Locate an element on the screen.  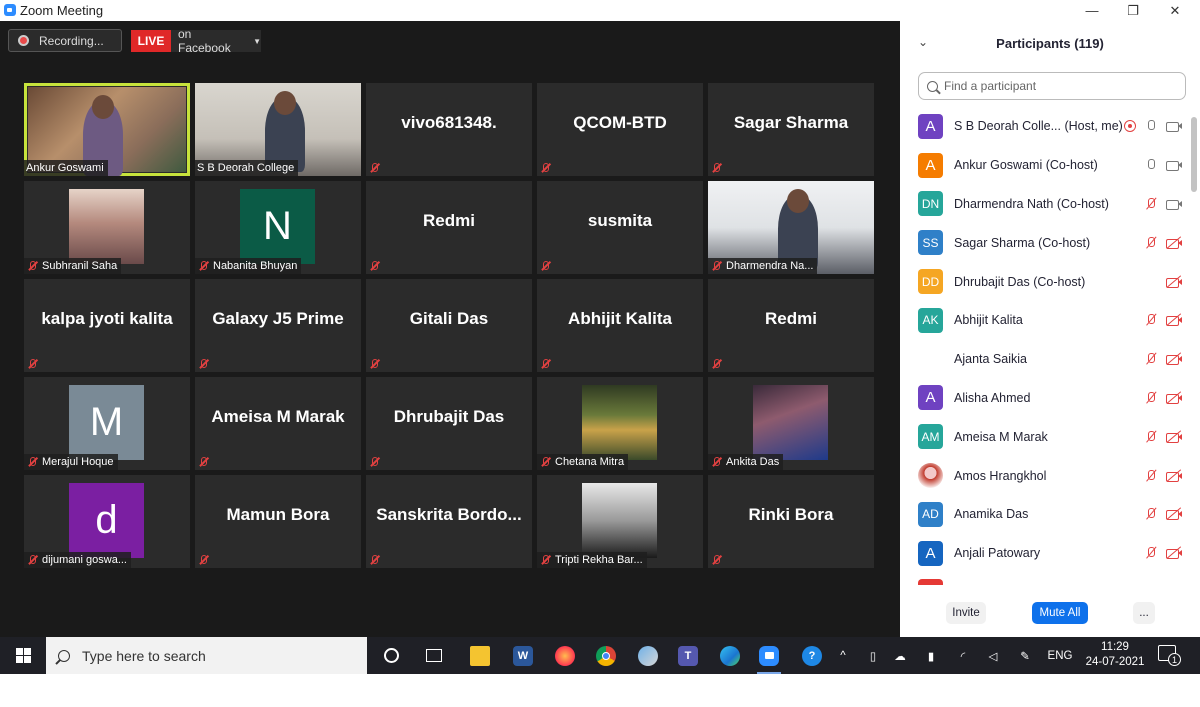
teams-icon: T is located at coordinates (688, 655).